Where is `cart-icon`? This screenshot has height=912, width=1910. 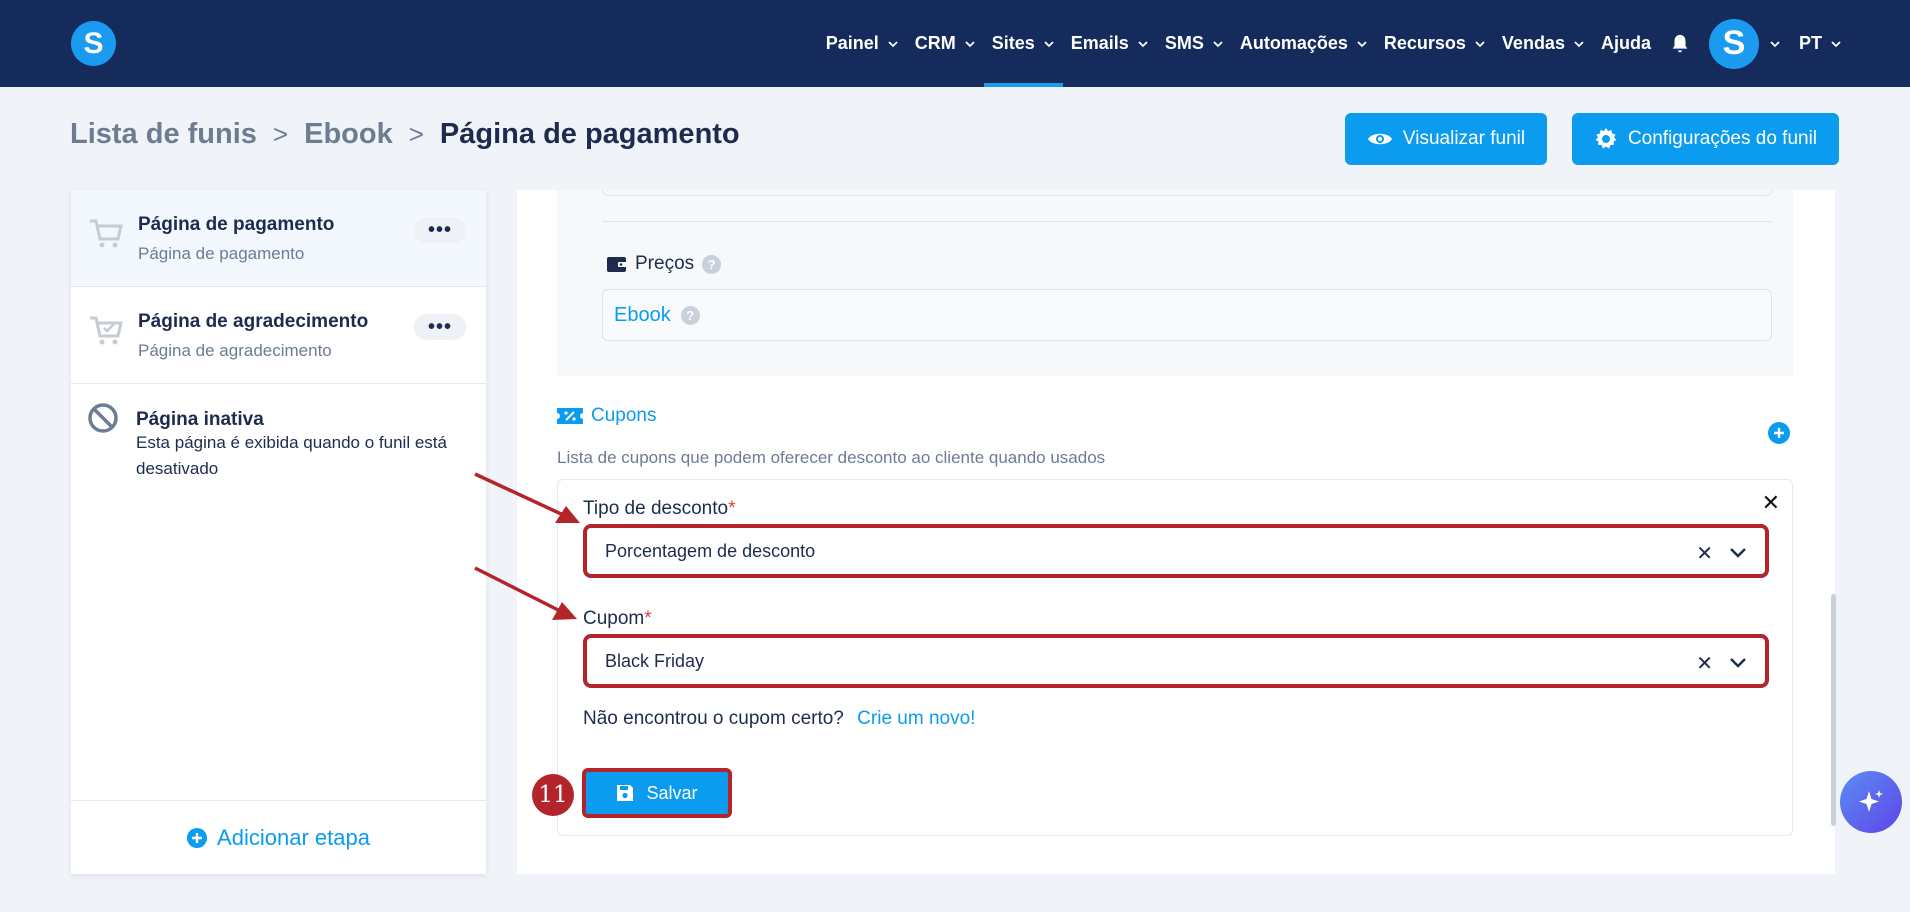 cart-icon is located at coordinates (106, 233).